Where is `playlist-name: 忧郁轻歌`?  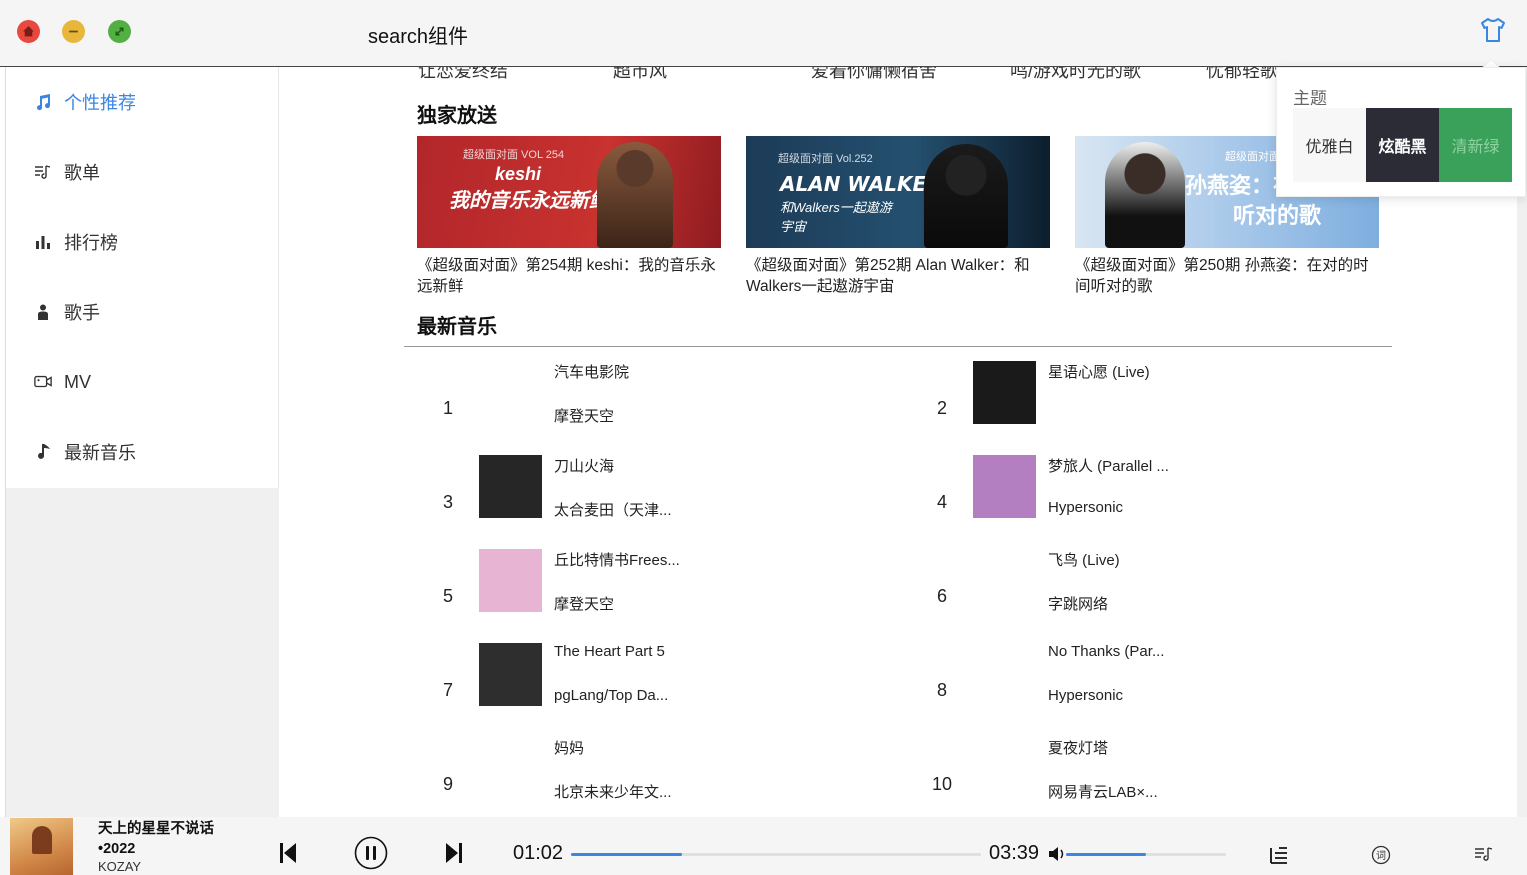 playlist-name: 忧郁轻歌 is located at coordinates (1242, 75).